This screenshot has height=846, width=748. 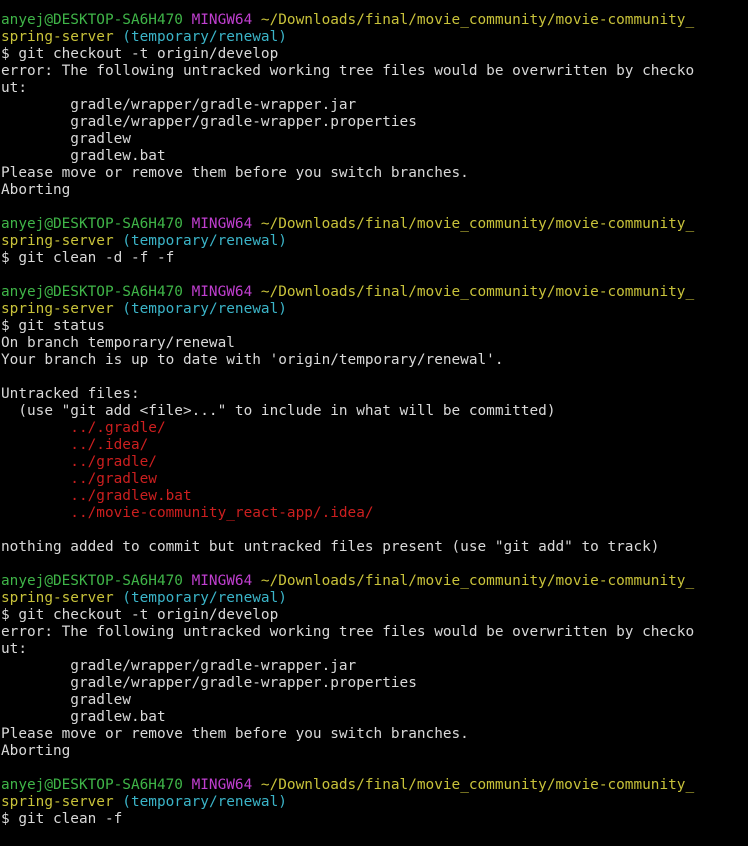 I want to click on terminal-line: $ git clean -f, so click(x=374, y=819).